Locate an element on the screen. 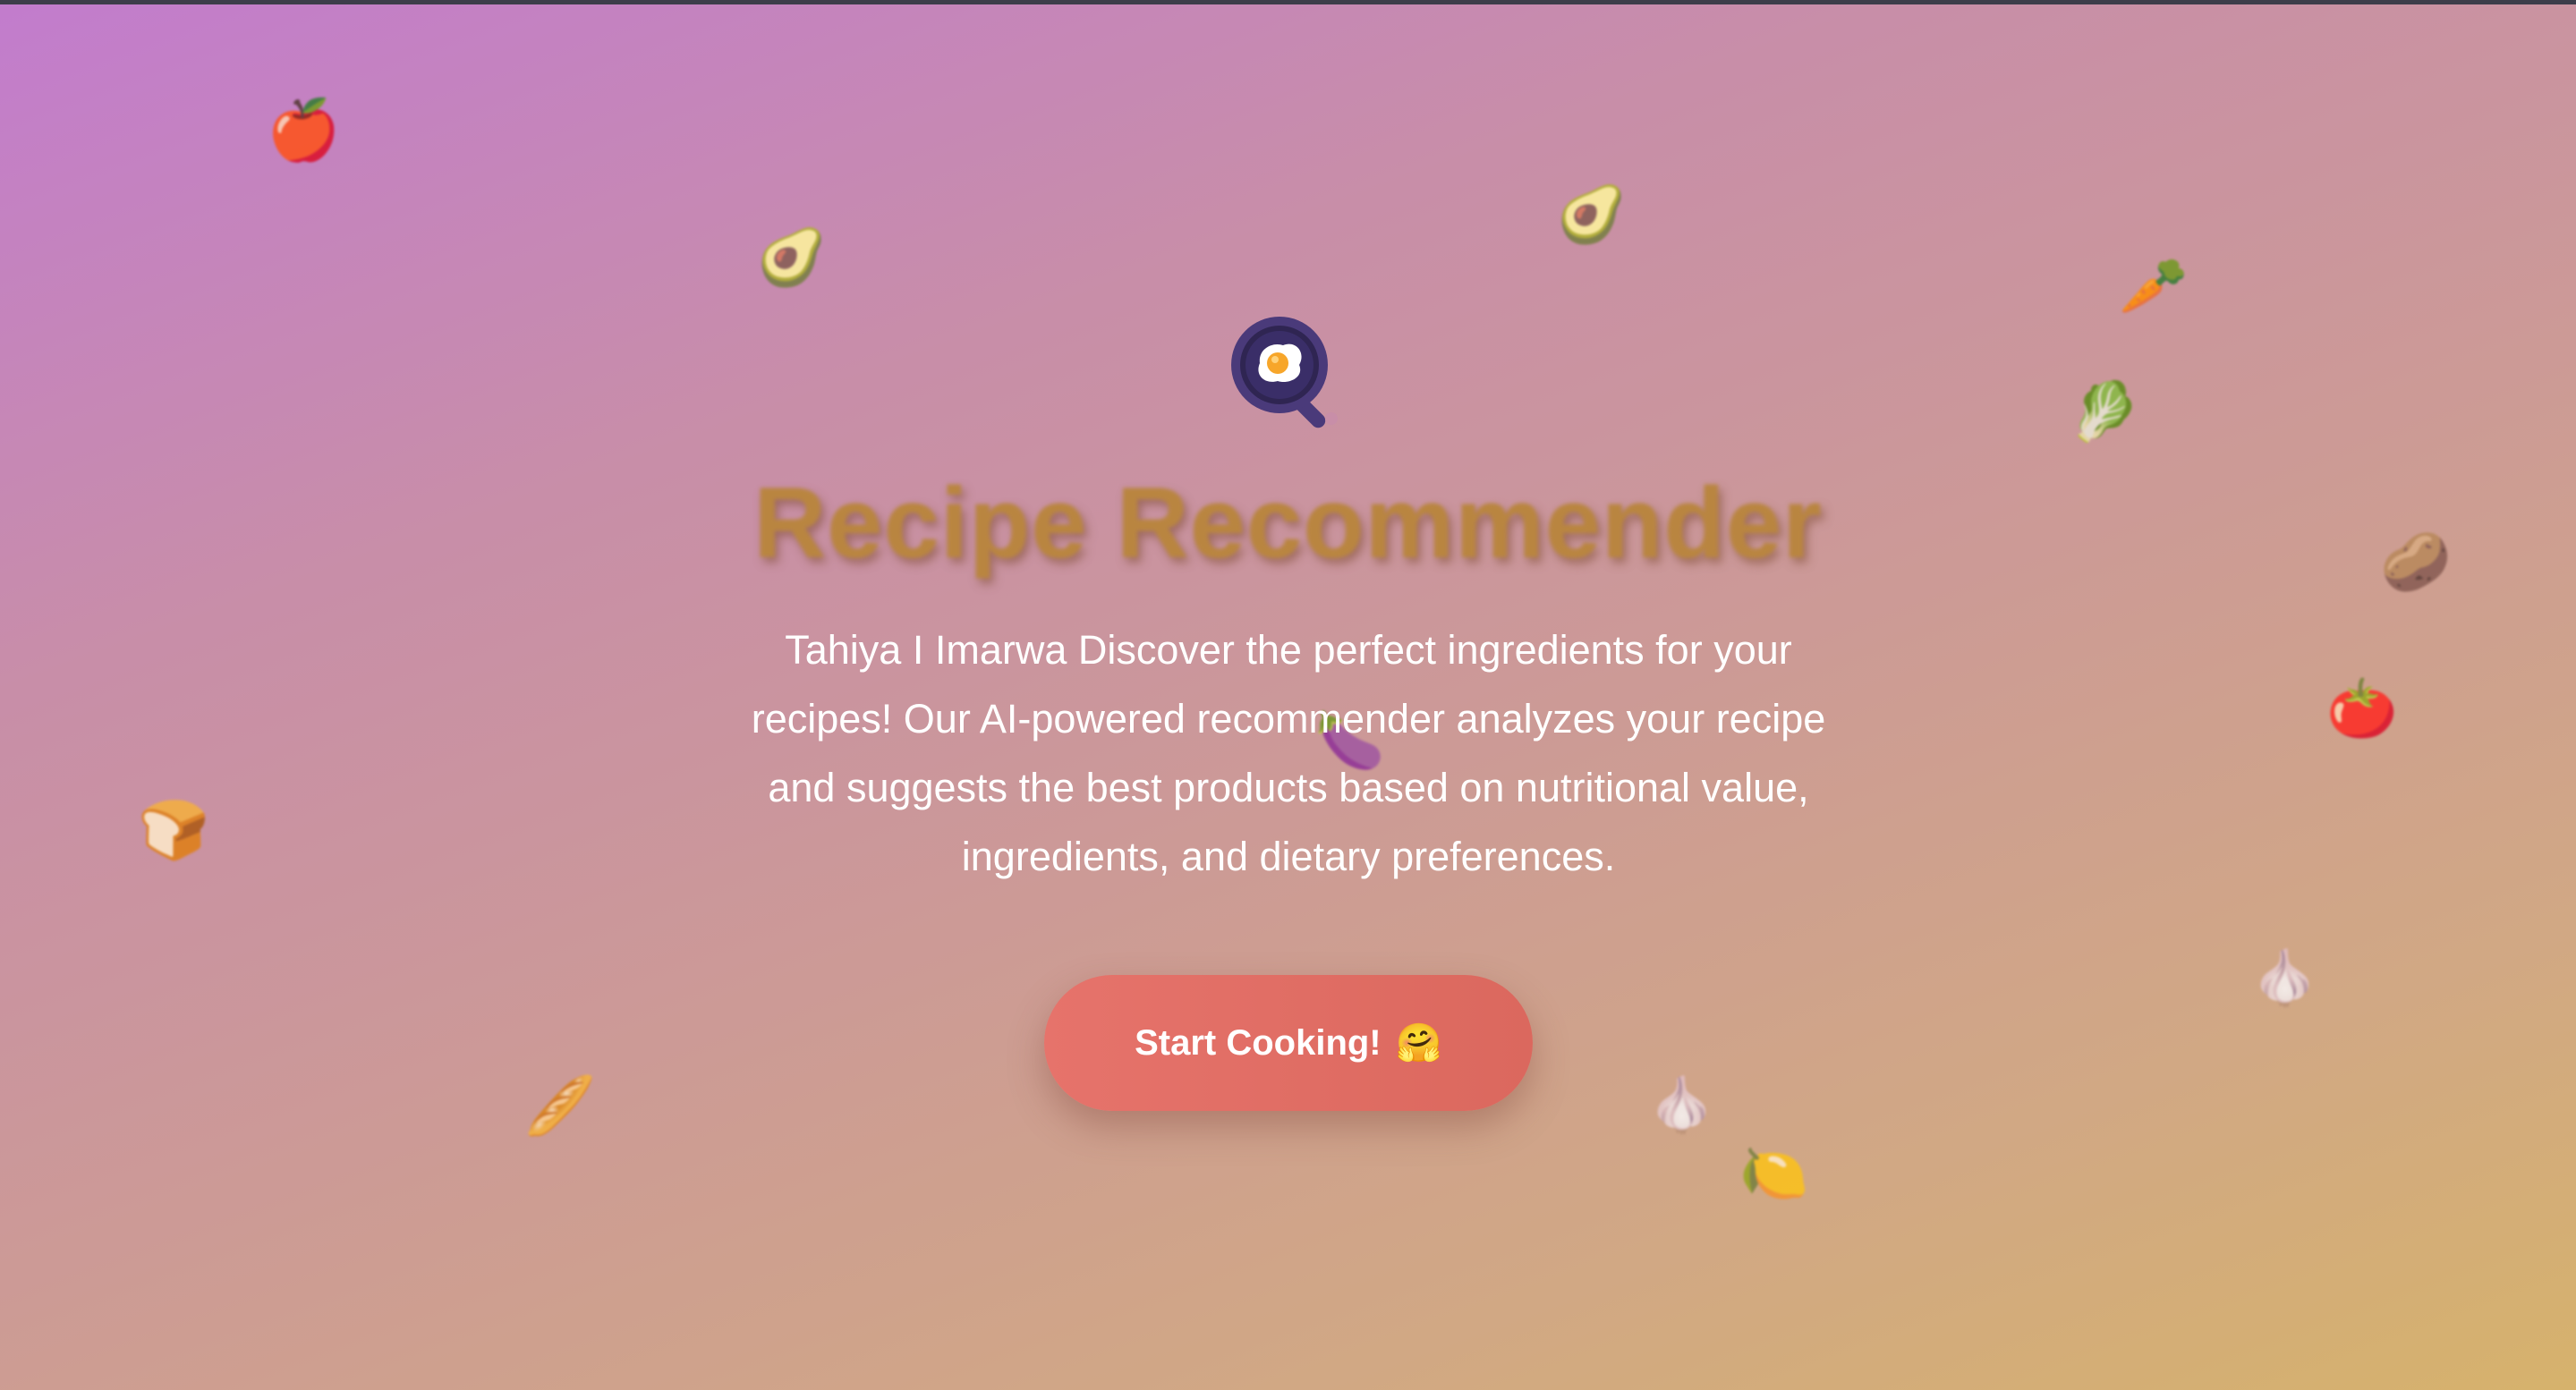 Image resolution: width=2576 pixels, height=1390 pixels. lettuce-icon: 🥬 is located at coordinates (2104, 411).